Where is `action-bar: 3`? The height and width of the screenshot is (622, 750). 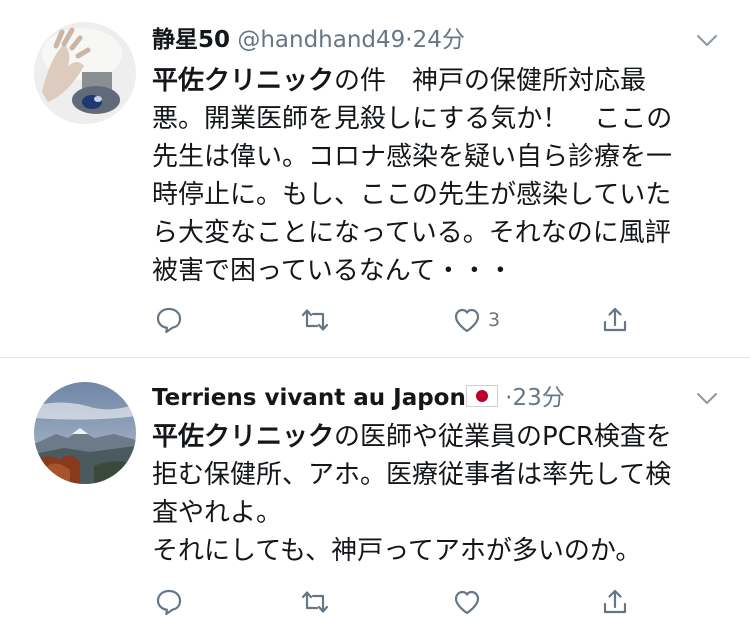
action-bar: 3 is located at coordinates (375, 320).